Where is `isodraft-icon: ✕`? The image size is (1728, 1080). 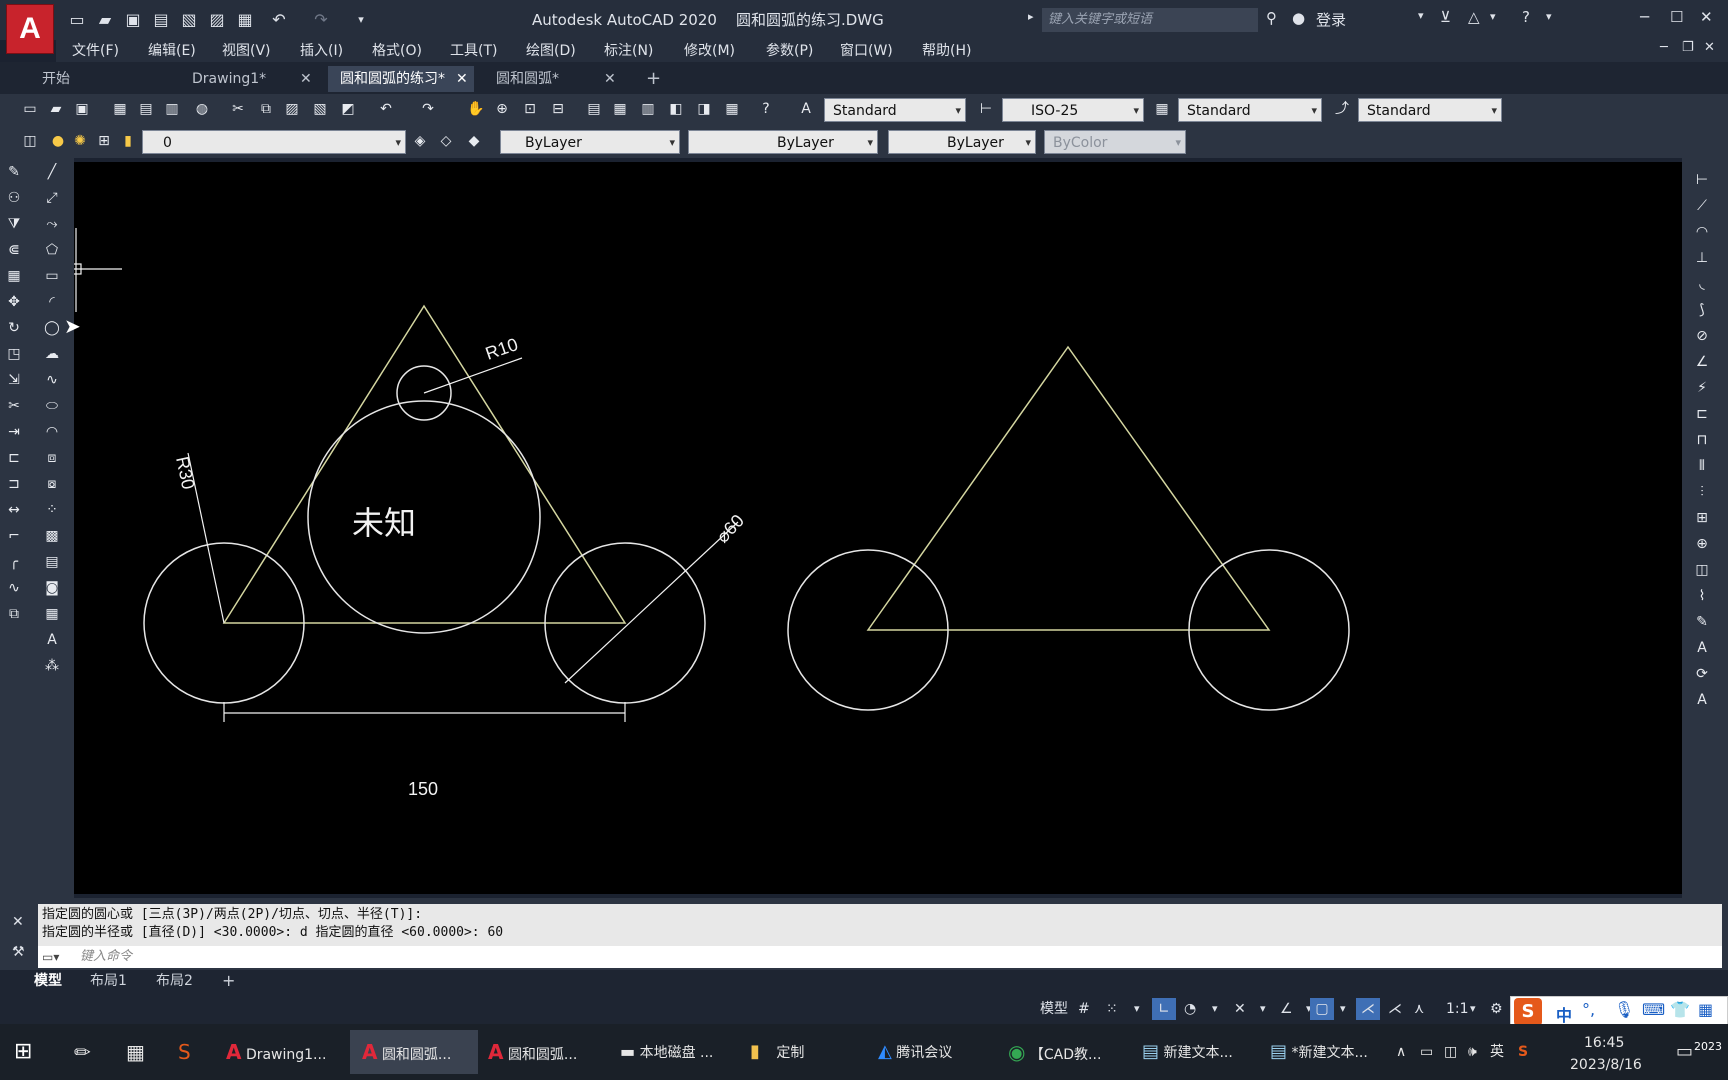
isodraft-icon: ✕ is located at coordinates (1240, 1009).